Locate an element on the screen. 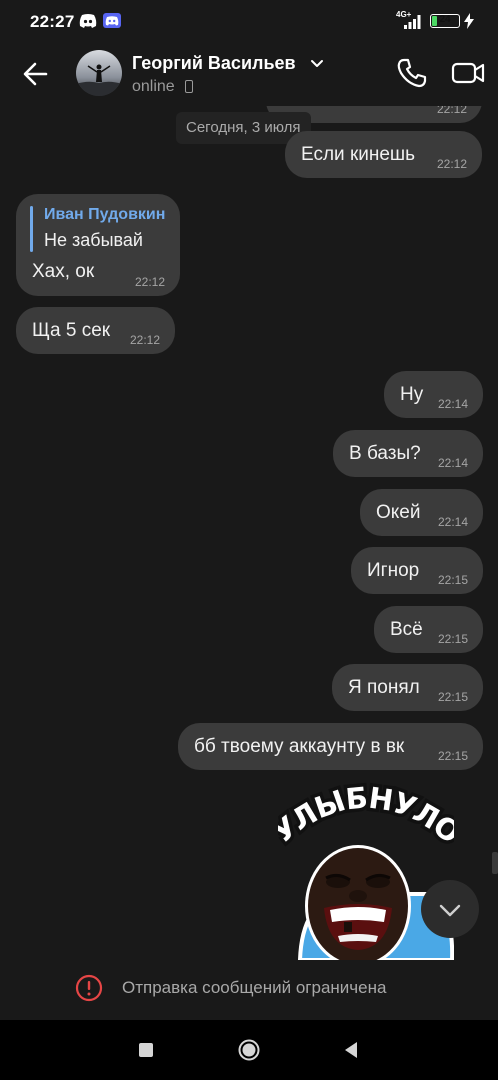  contact-status: online is located at coordinates (153, 86).